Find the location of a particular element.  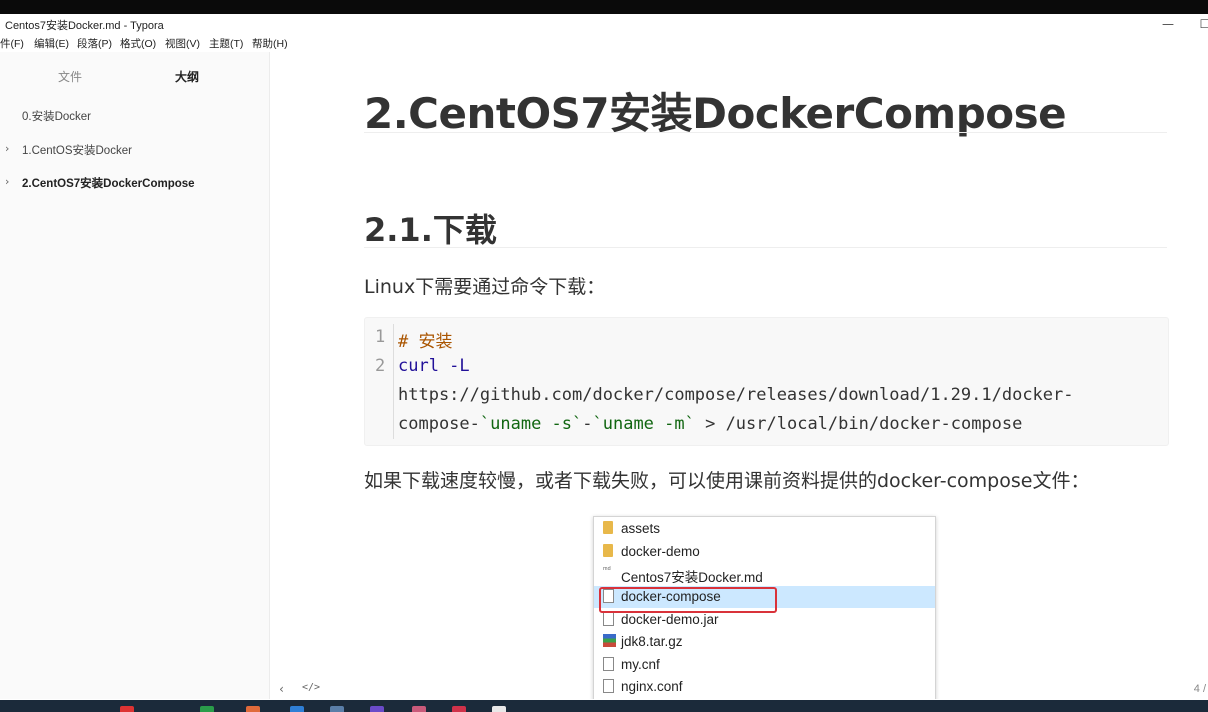

file-name: Centos7安装Docker.md is located at coordinates (692, 577).